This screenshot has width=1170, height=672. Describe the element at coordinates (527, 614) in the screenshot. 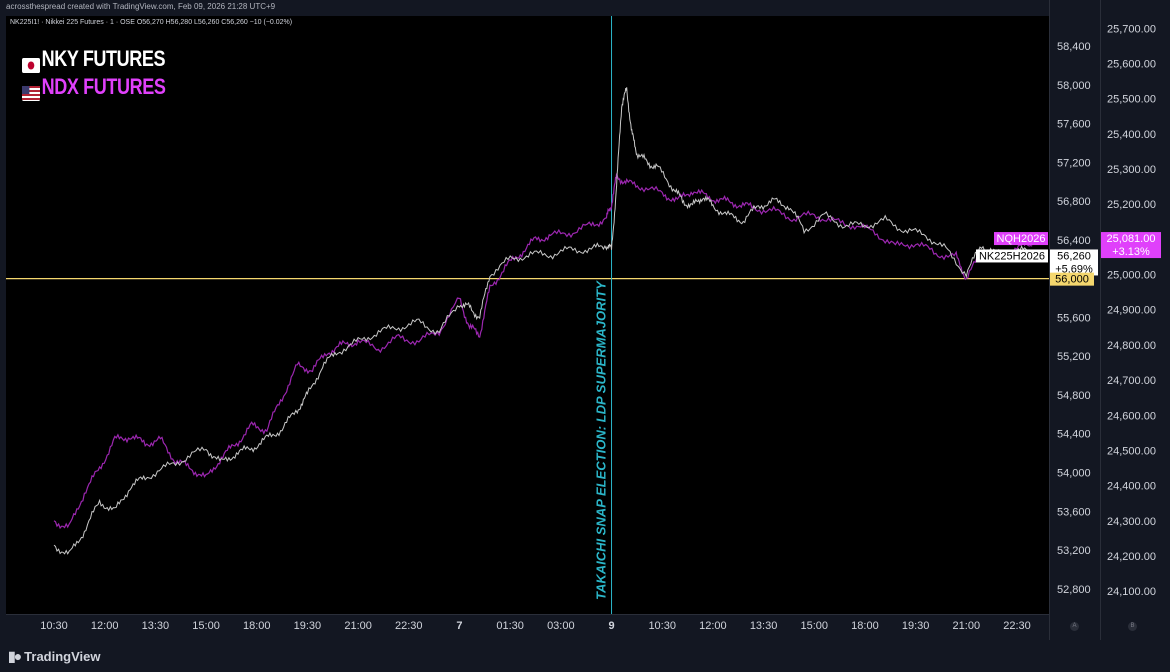

I see `time-axis-border` at that location.